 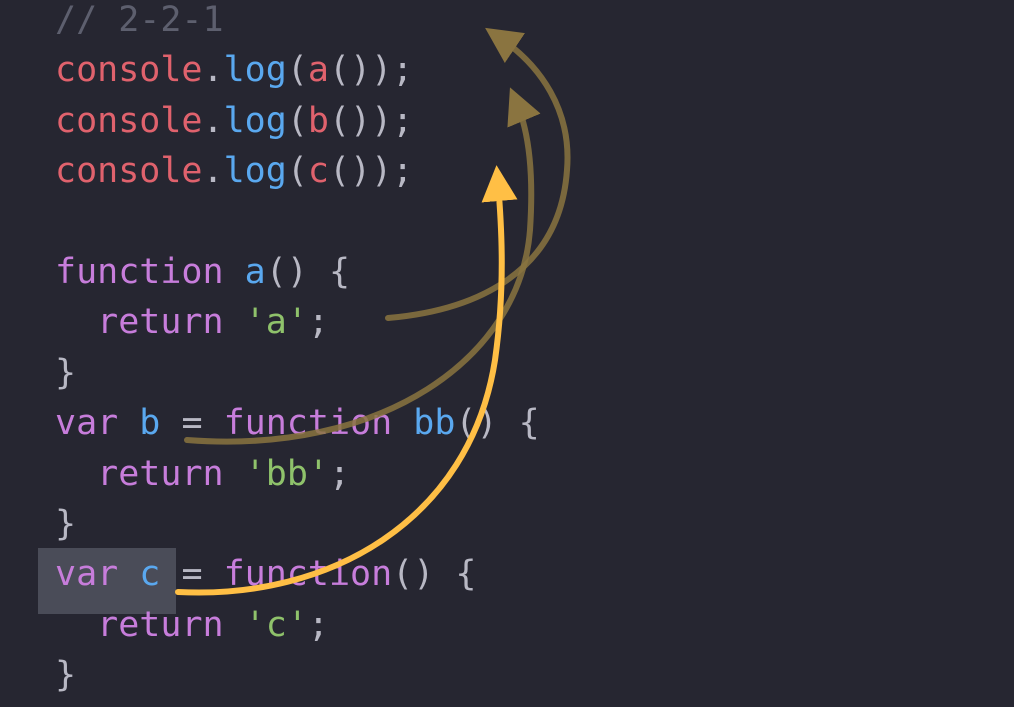 I want to click on code-line: console.log(c());, so click(x=297, y=171).